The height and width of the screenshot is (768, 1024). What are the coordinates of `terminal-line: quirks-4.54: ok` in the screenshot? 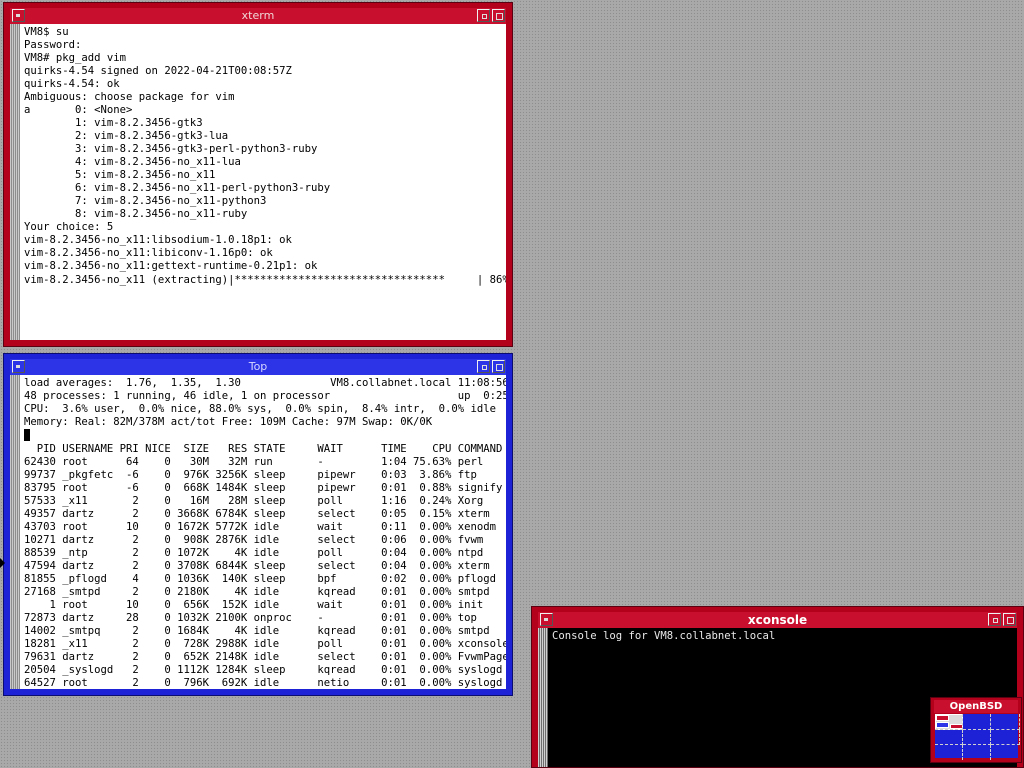 It's located at (72, 84).